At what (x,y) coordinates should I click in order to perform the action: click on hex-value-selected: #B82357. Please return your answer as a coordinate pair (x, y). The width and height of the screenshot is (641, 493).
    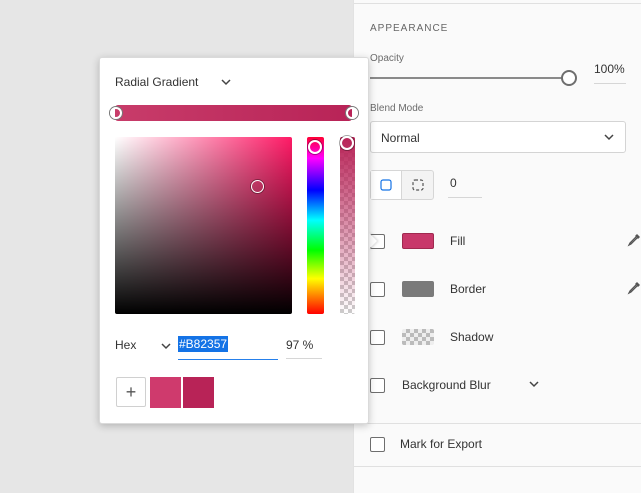
    Looking at the image, I should click on (203, 344).